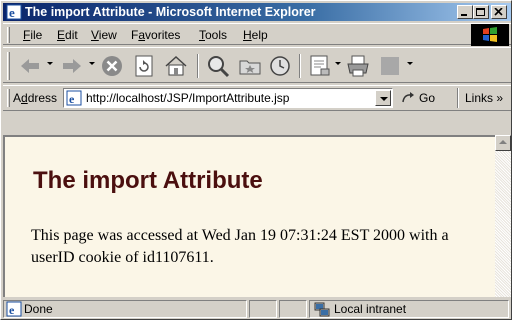 This screenshot has height=320, width=512. Describe the element at coordinates (107, 35) in the screenshot. I see `menu-view-label: iew` at that location.